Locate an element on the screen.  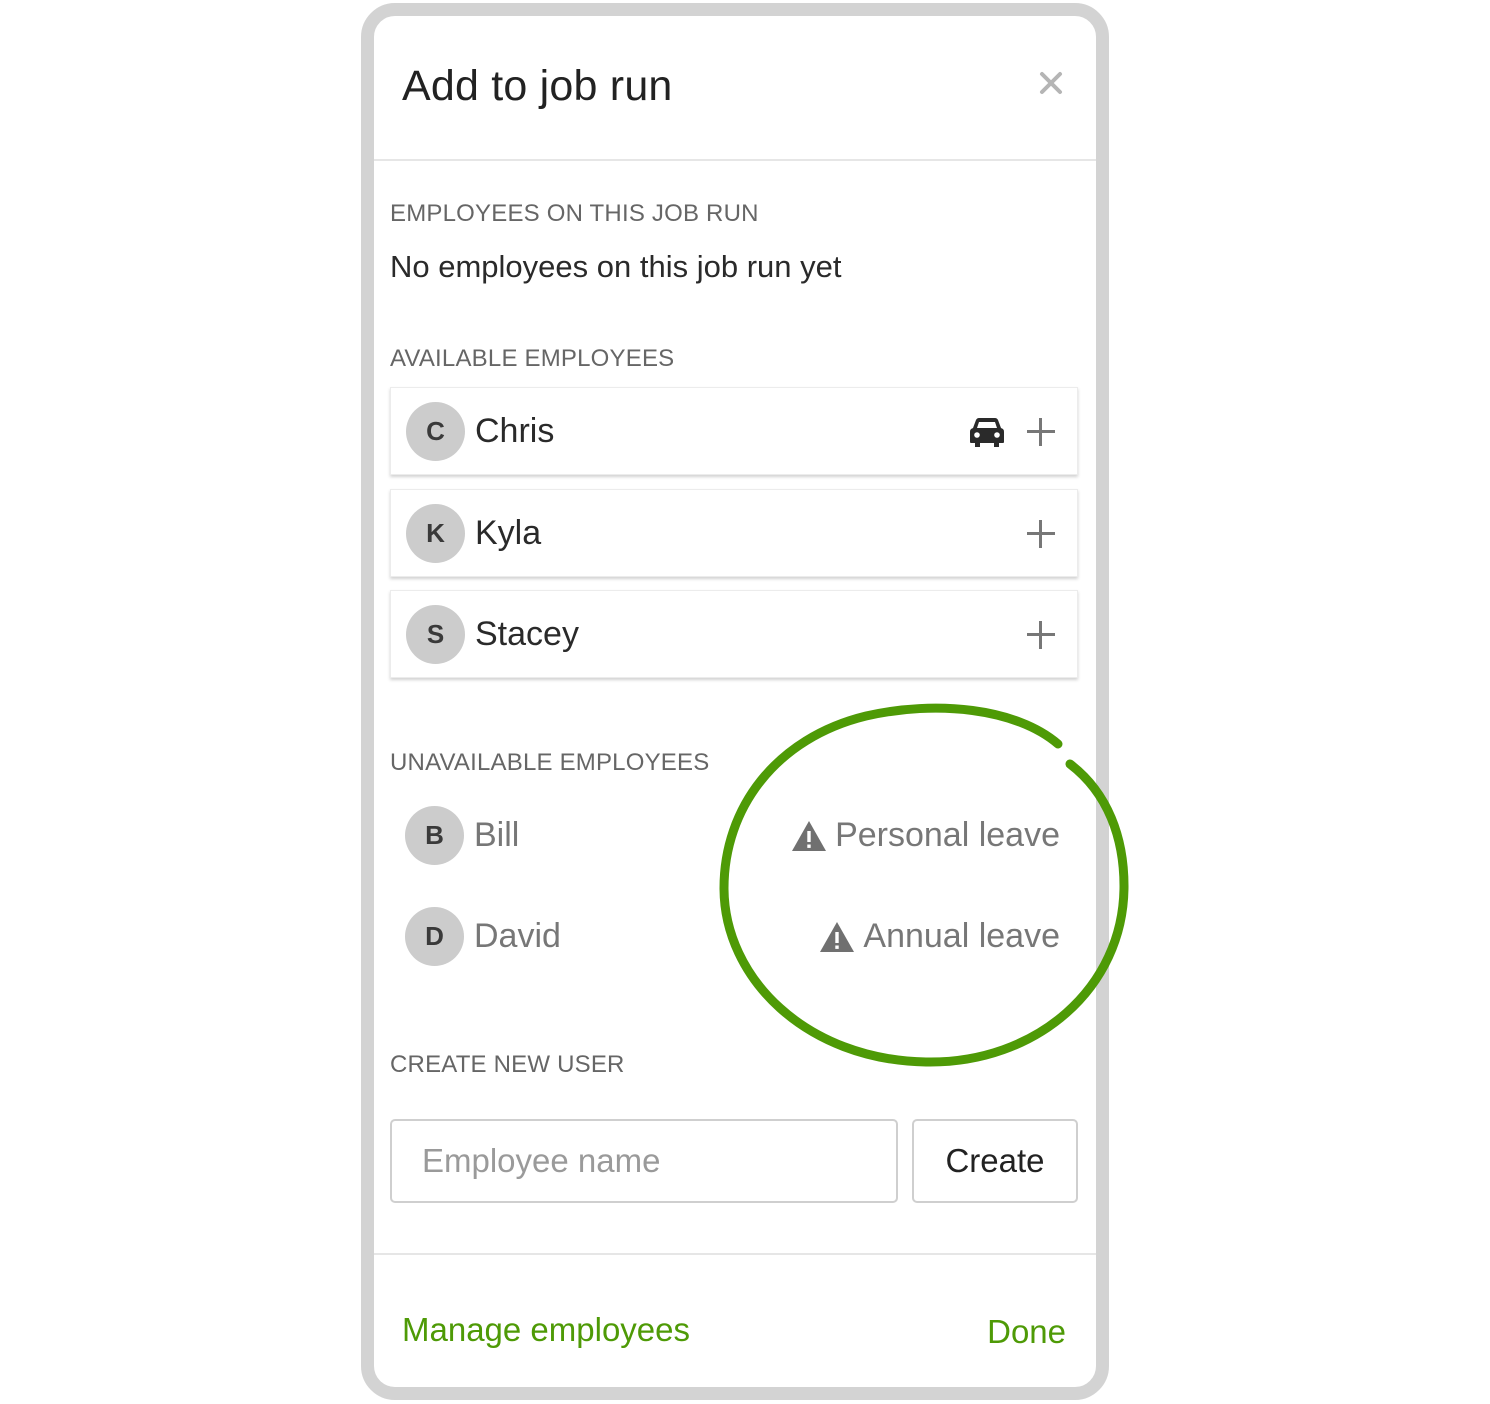
manage-employees-link: Manage employees is located at coordinates (546, 1330).